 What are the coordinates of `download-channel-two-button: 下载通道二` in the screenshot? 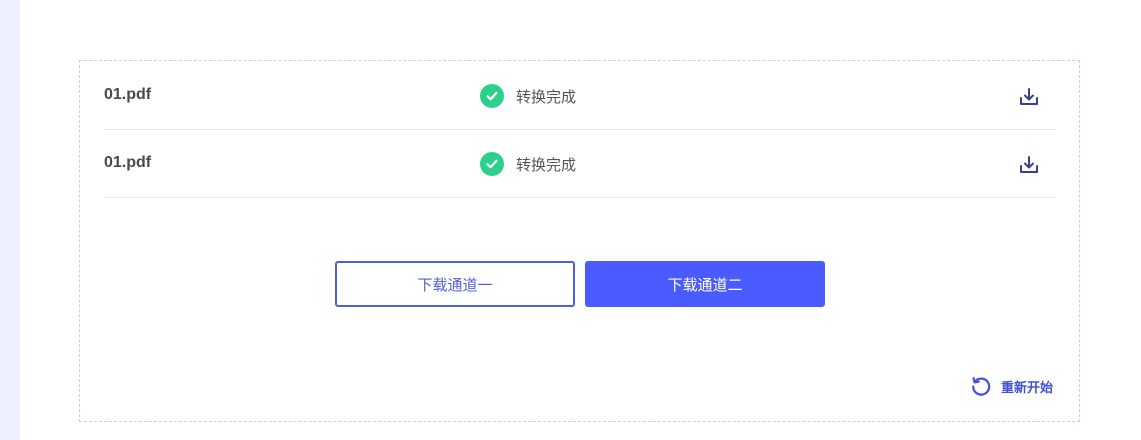 It's located at (705, 284).